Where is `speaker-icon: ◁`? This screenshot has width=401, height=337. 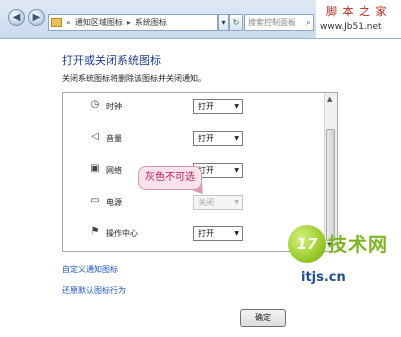
speaker-icon: ◁ is located at coordinates (95, 136).